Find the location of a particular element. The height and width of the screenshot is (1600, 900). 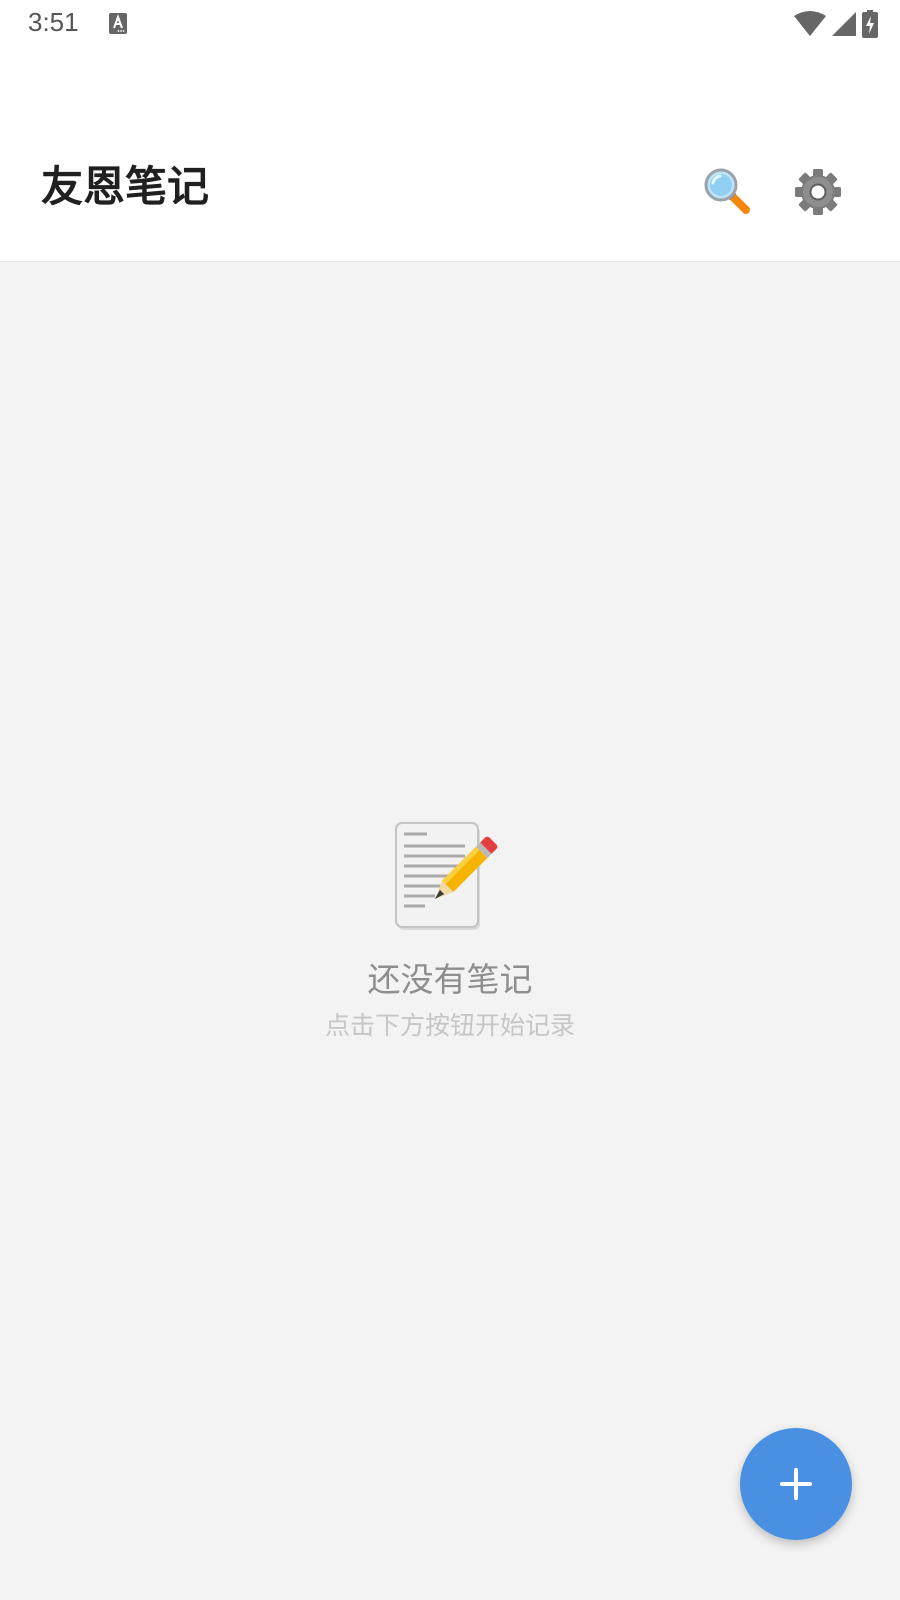

empty-state: 还没有笔记 点击下方按钮开始记录 is located at coordinates (450, 931).